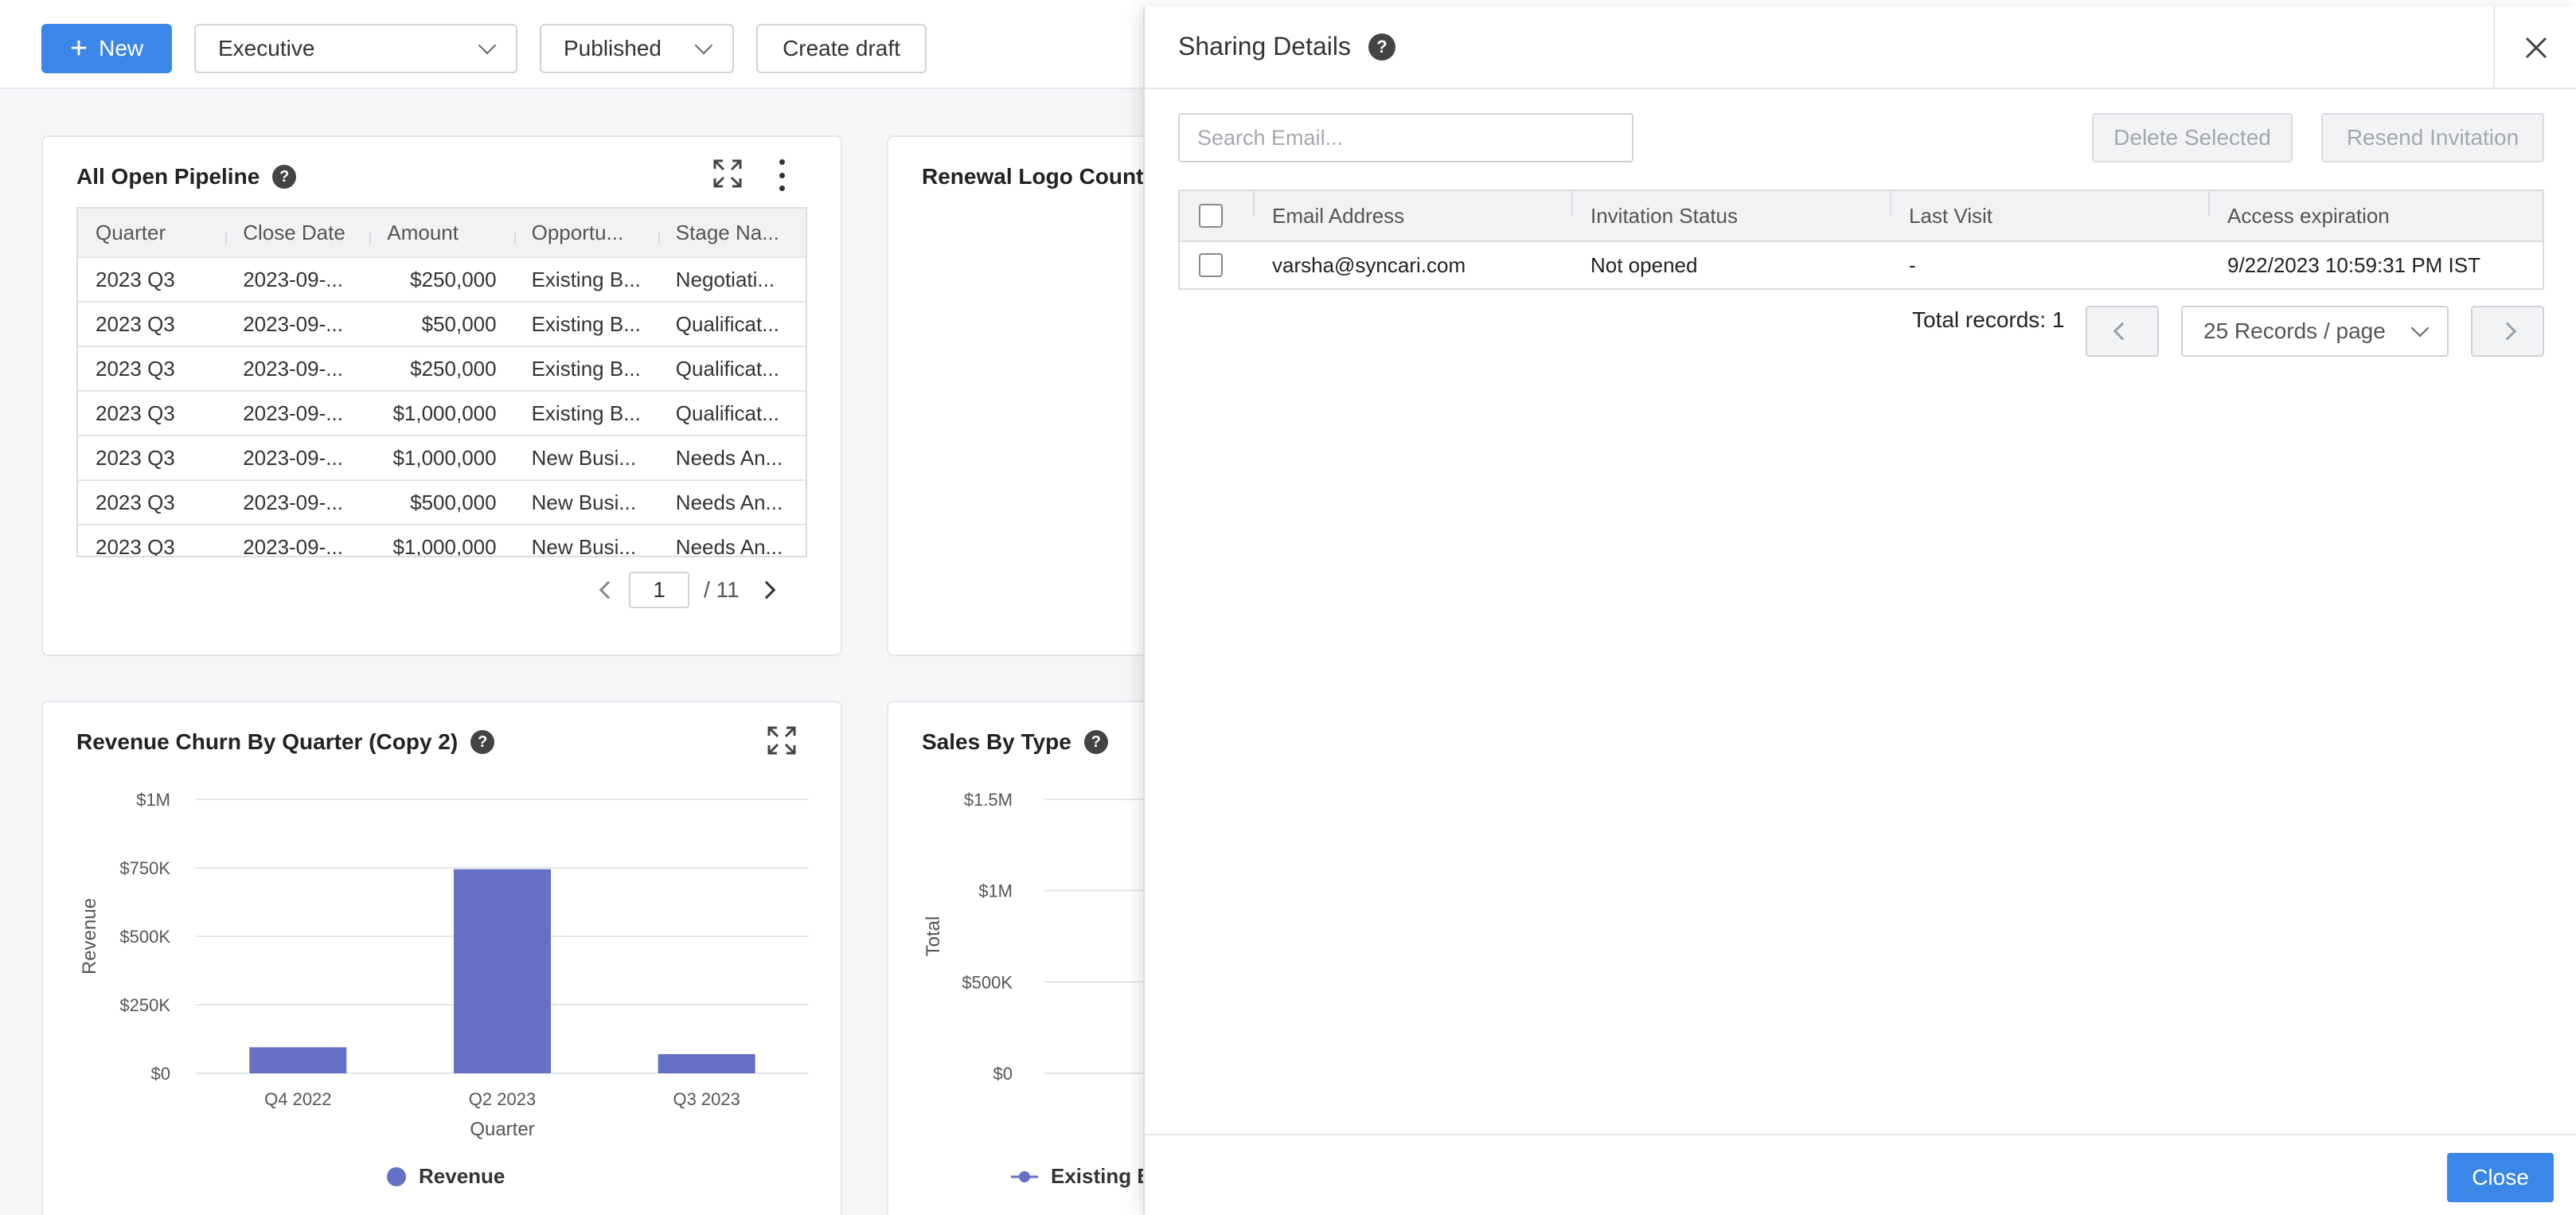 This screenshot has width=2576, height=1215. I want to click on close-button: Close, so click(2500, 1177).